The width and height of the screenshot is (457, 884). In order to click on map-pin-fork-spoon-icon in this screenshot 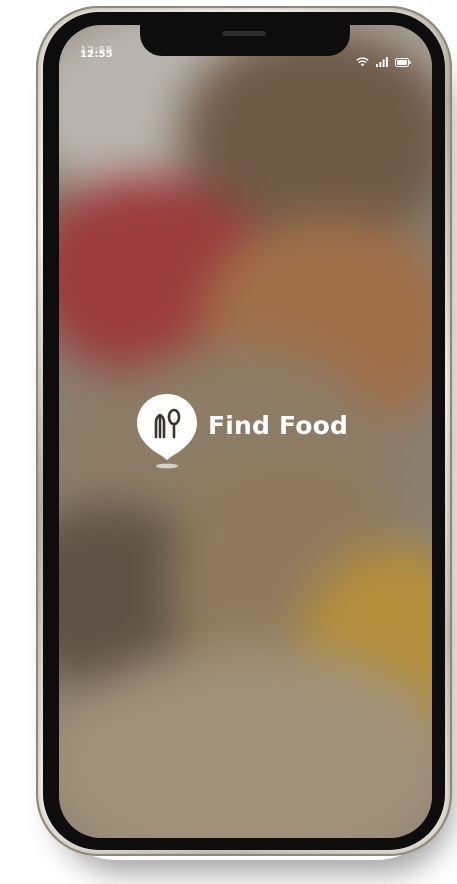, I will do `click(167, 431)`.